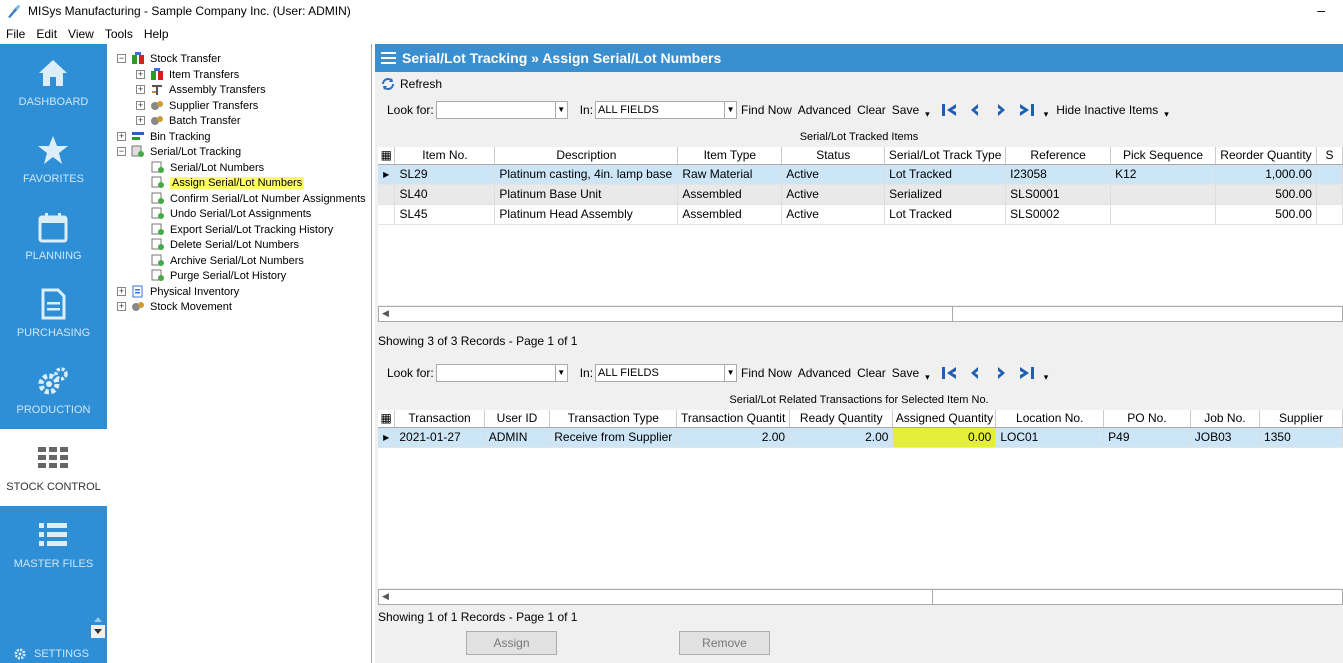 This screenshot has width=1343, height=663. Describe the element at coordinates (228, 182) in the screenshot. I see `tree-node-assign-serial-lot-numbers: Assign Serial/Lot Numbers` at that location.